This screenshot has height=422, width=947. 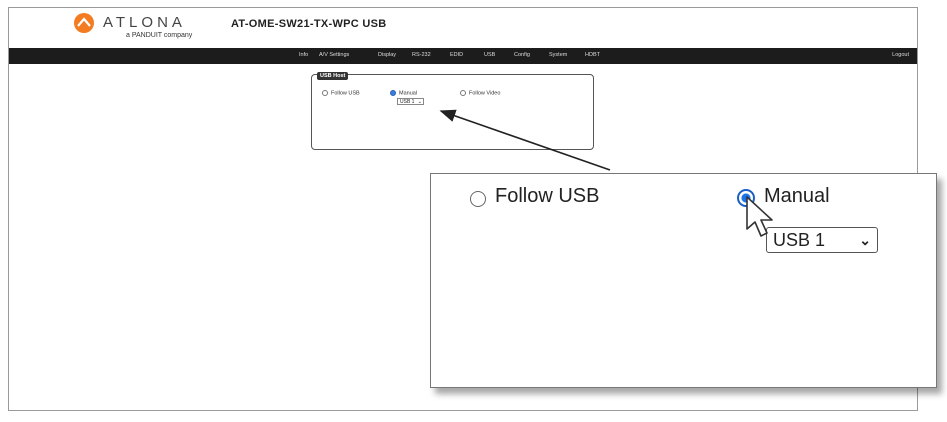 What do you see at coordinates (525, 140) in the screenshot?
I see `callout-arrow` at bounding box center [525, 140].